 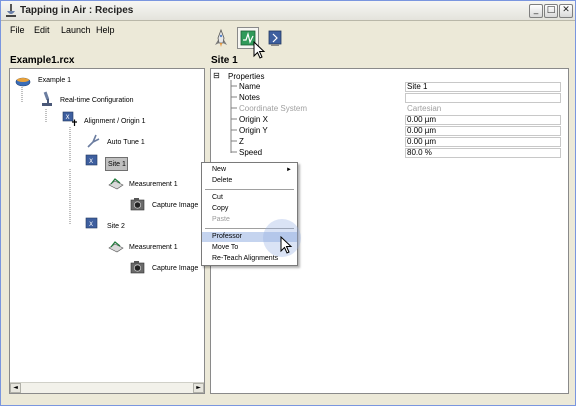 What do you see at coordinates (288, 11) in the screenshot?
I see `title-bar: Tapping in Air : Recipes _ □ ✕` at bounding box center [288, 11].